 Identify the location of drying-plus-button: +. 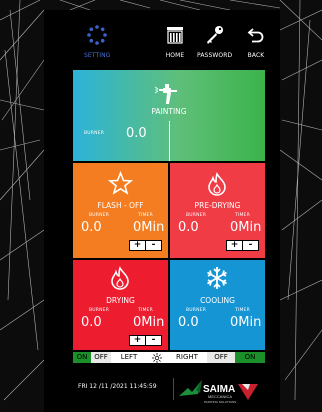
(137, 340).